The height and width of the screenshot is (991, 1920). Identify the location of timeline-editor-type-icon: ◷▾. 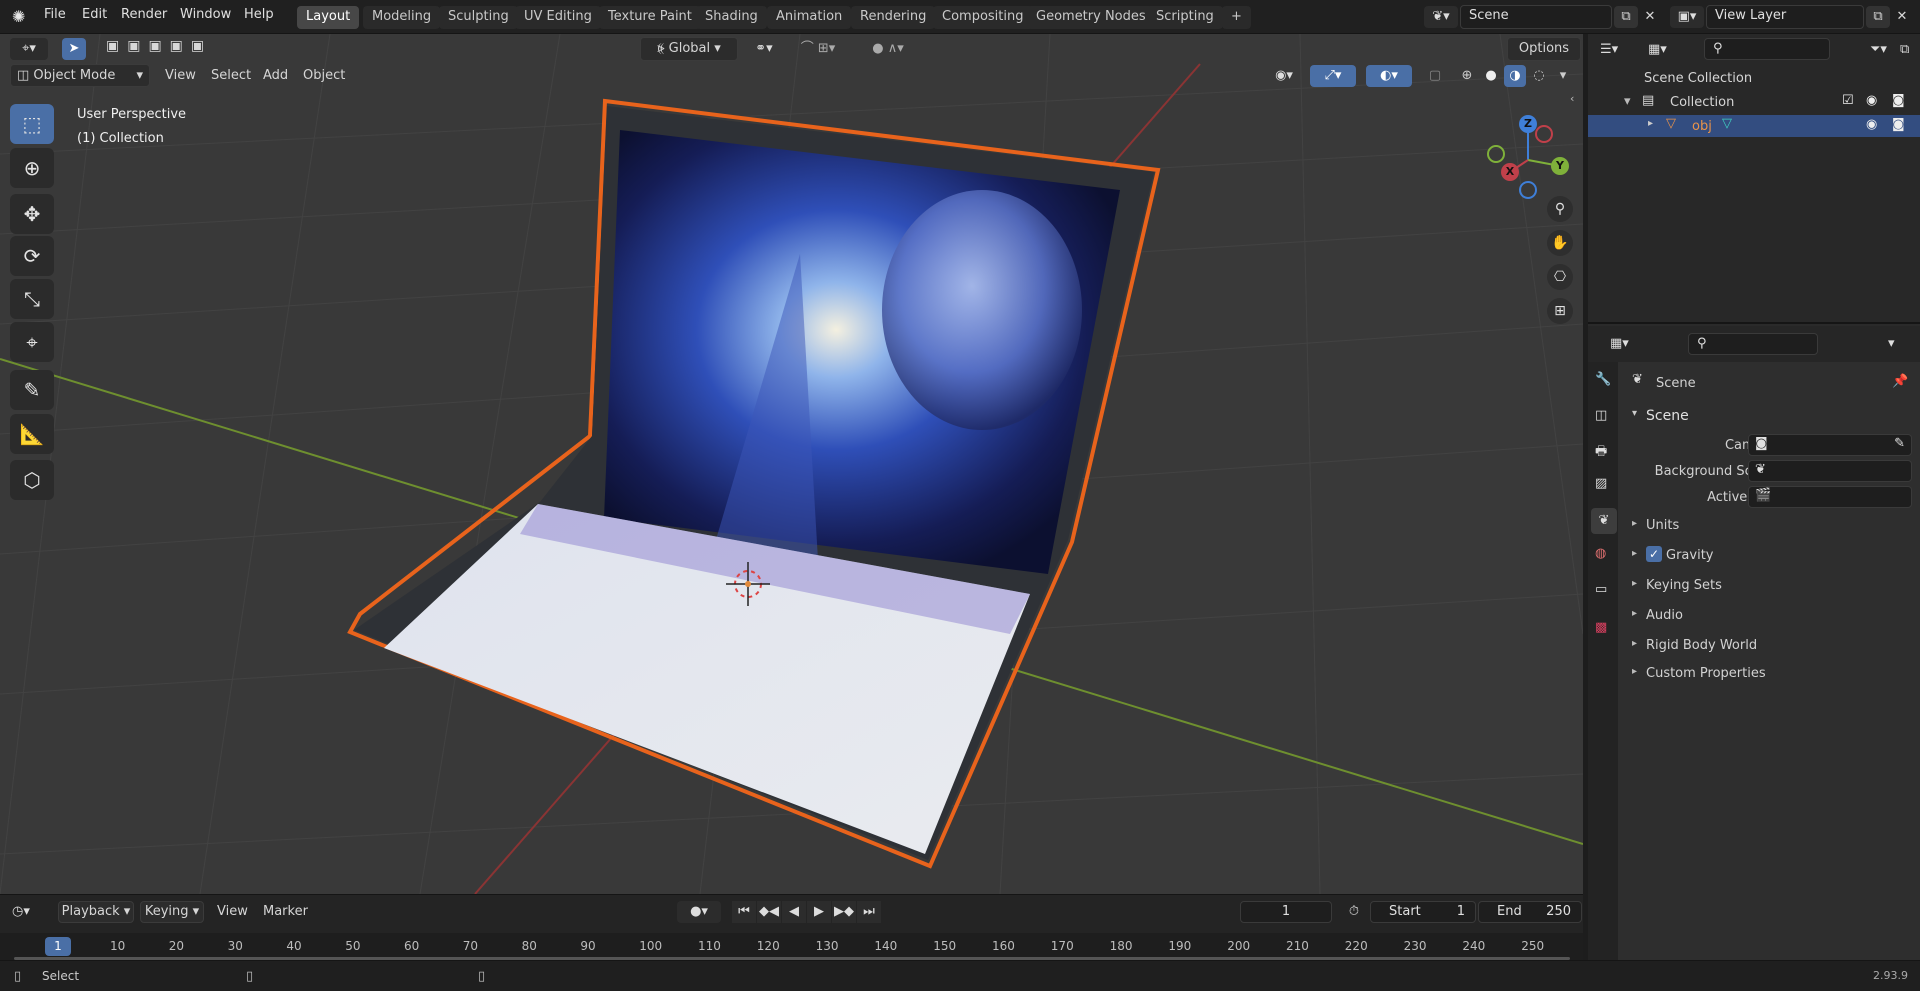
(30, 912).